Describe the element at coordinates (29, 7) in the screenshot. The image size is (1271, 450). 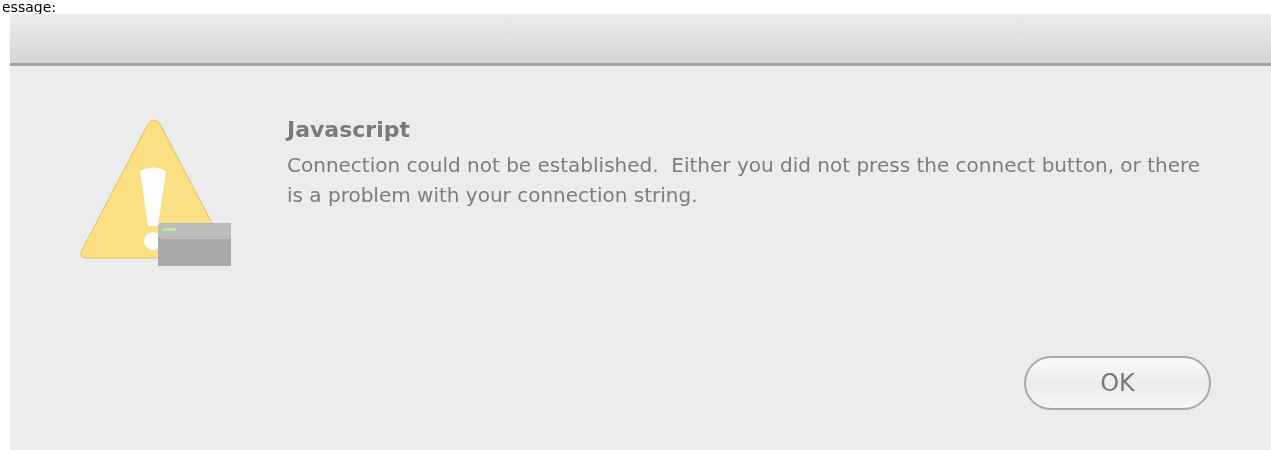
I see `caption-text: essage:` at that location.